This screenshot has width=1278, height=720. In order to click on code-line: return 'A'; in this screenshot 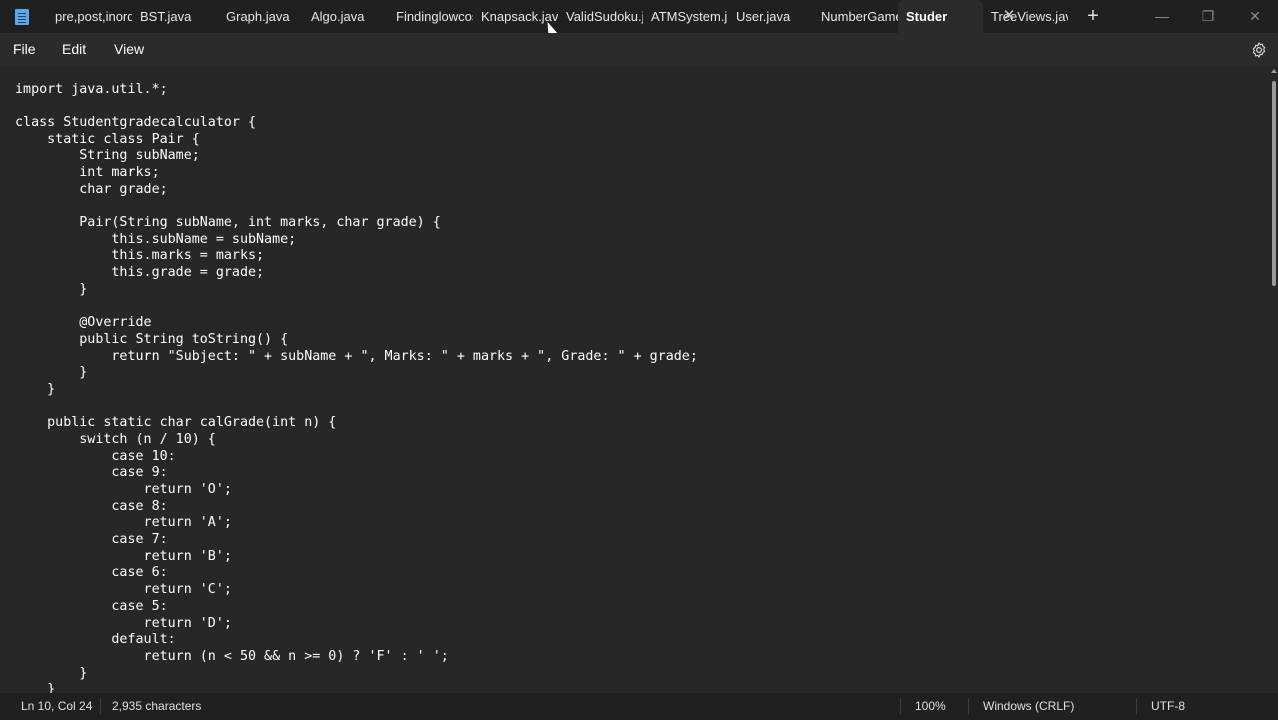, I will do `click(356, 523)`.